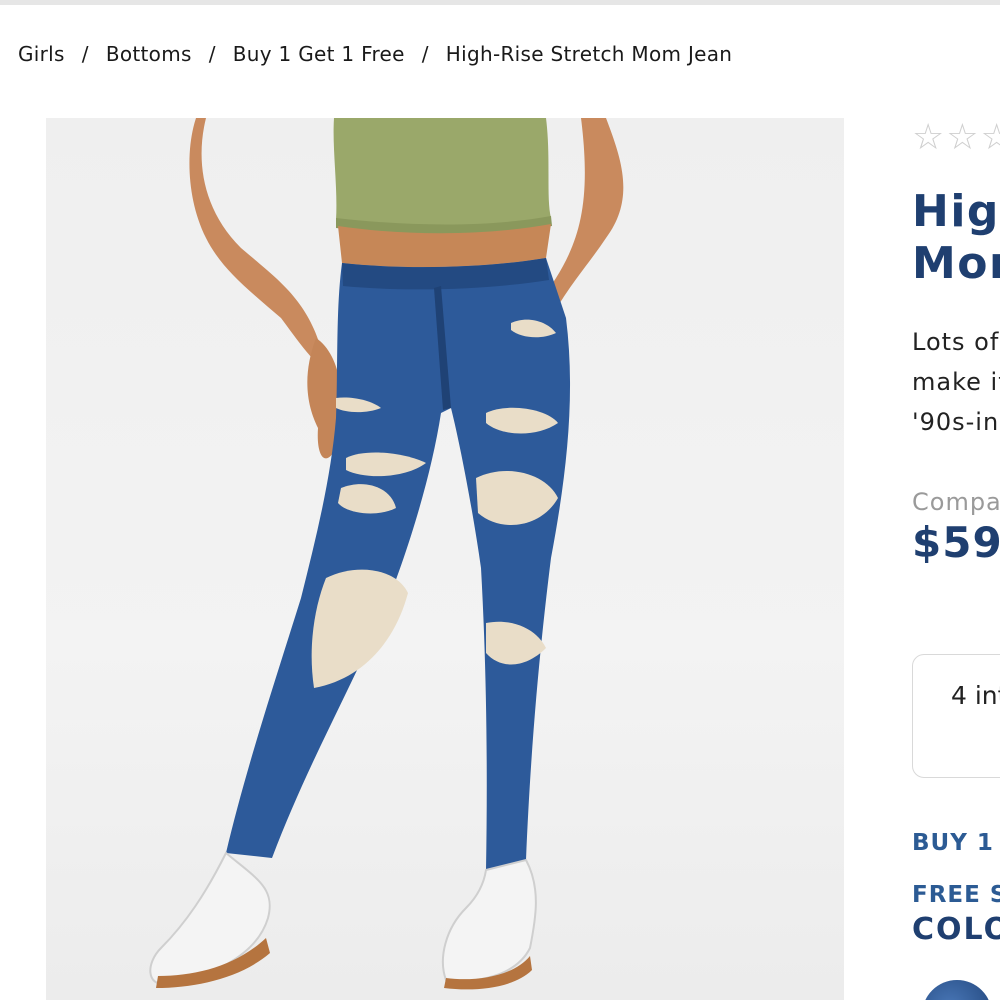 The image size is (1000, 1000). What do you see at coordinates (956, 542) in the screenshot?
I see `sale-price: $59` at bounding box center [956, 542].